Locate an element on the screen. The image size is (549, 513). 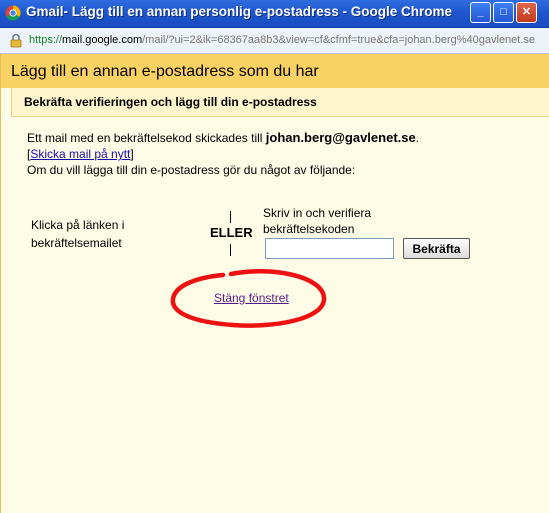
or-label: ELLER is located at coordinates (231, 232).